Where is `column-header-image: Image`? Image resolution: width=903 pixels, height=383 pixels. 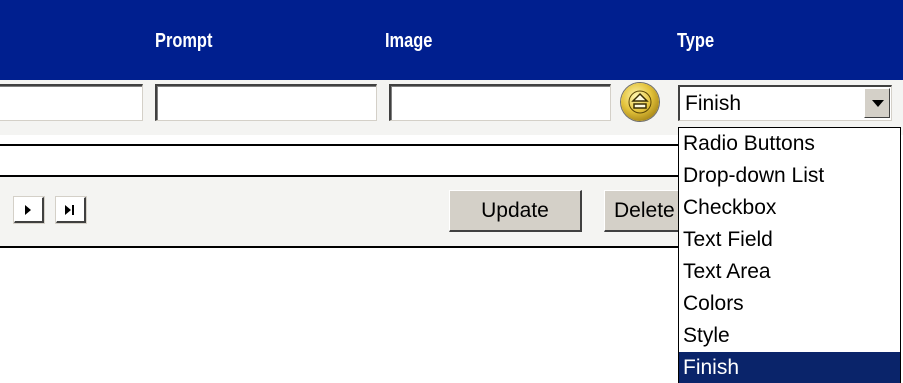 column-header-image: Image is located at coordinates (409, 41).